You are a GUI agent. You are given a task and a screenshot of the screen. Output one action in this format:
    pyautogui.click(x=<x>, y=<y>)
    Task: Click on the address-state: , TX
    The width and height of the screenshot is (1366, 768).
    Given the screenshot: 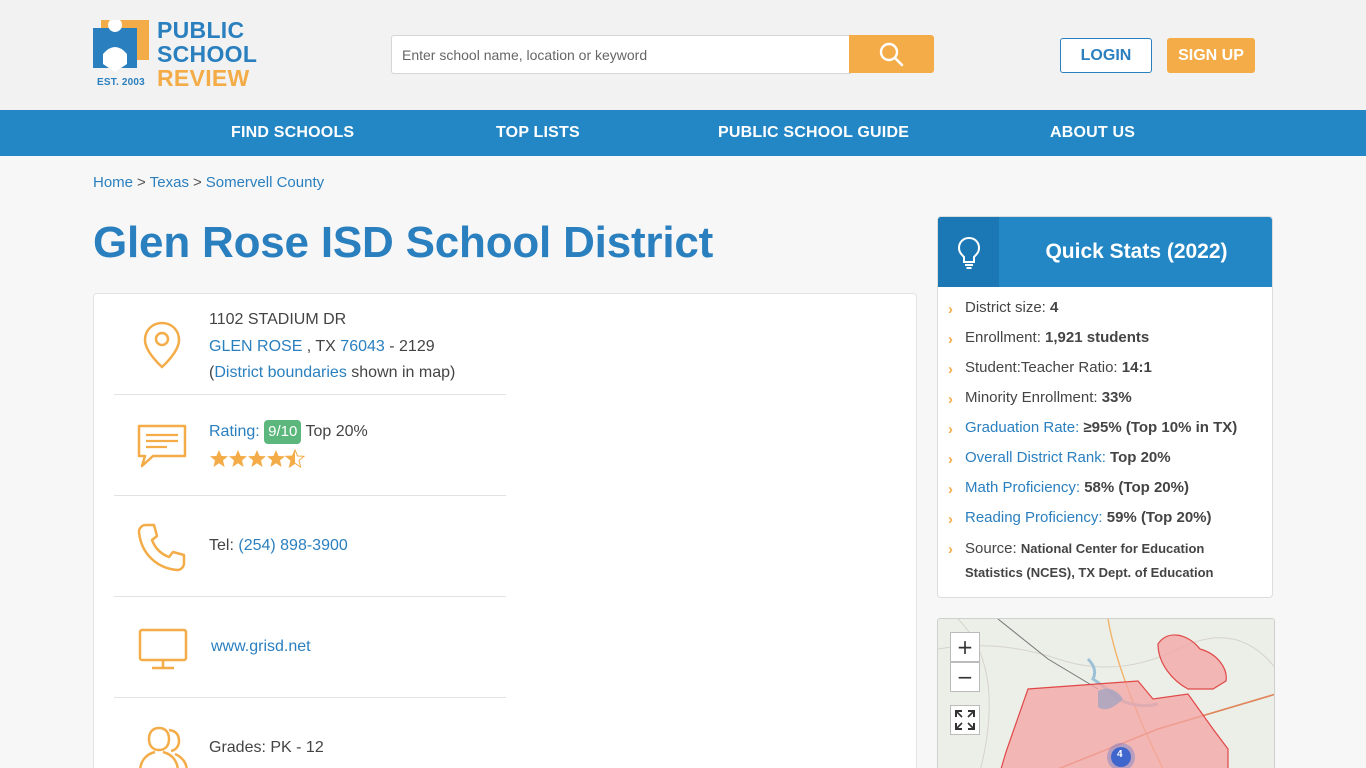 What is the action you would take?
    pyautogui.click(x=321, y=346)
    